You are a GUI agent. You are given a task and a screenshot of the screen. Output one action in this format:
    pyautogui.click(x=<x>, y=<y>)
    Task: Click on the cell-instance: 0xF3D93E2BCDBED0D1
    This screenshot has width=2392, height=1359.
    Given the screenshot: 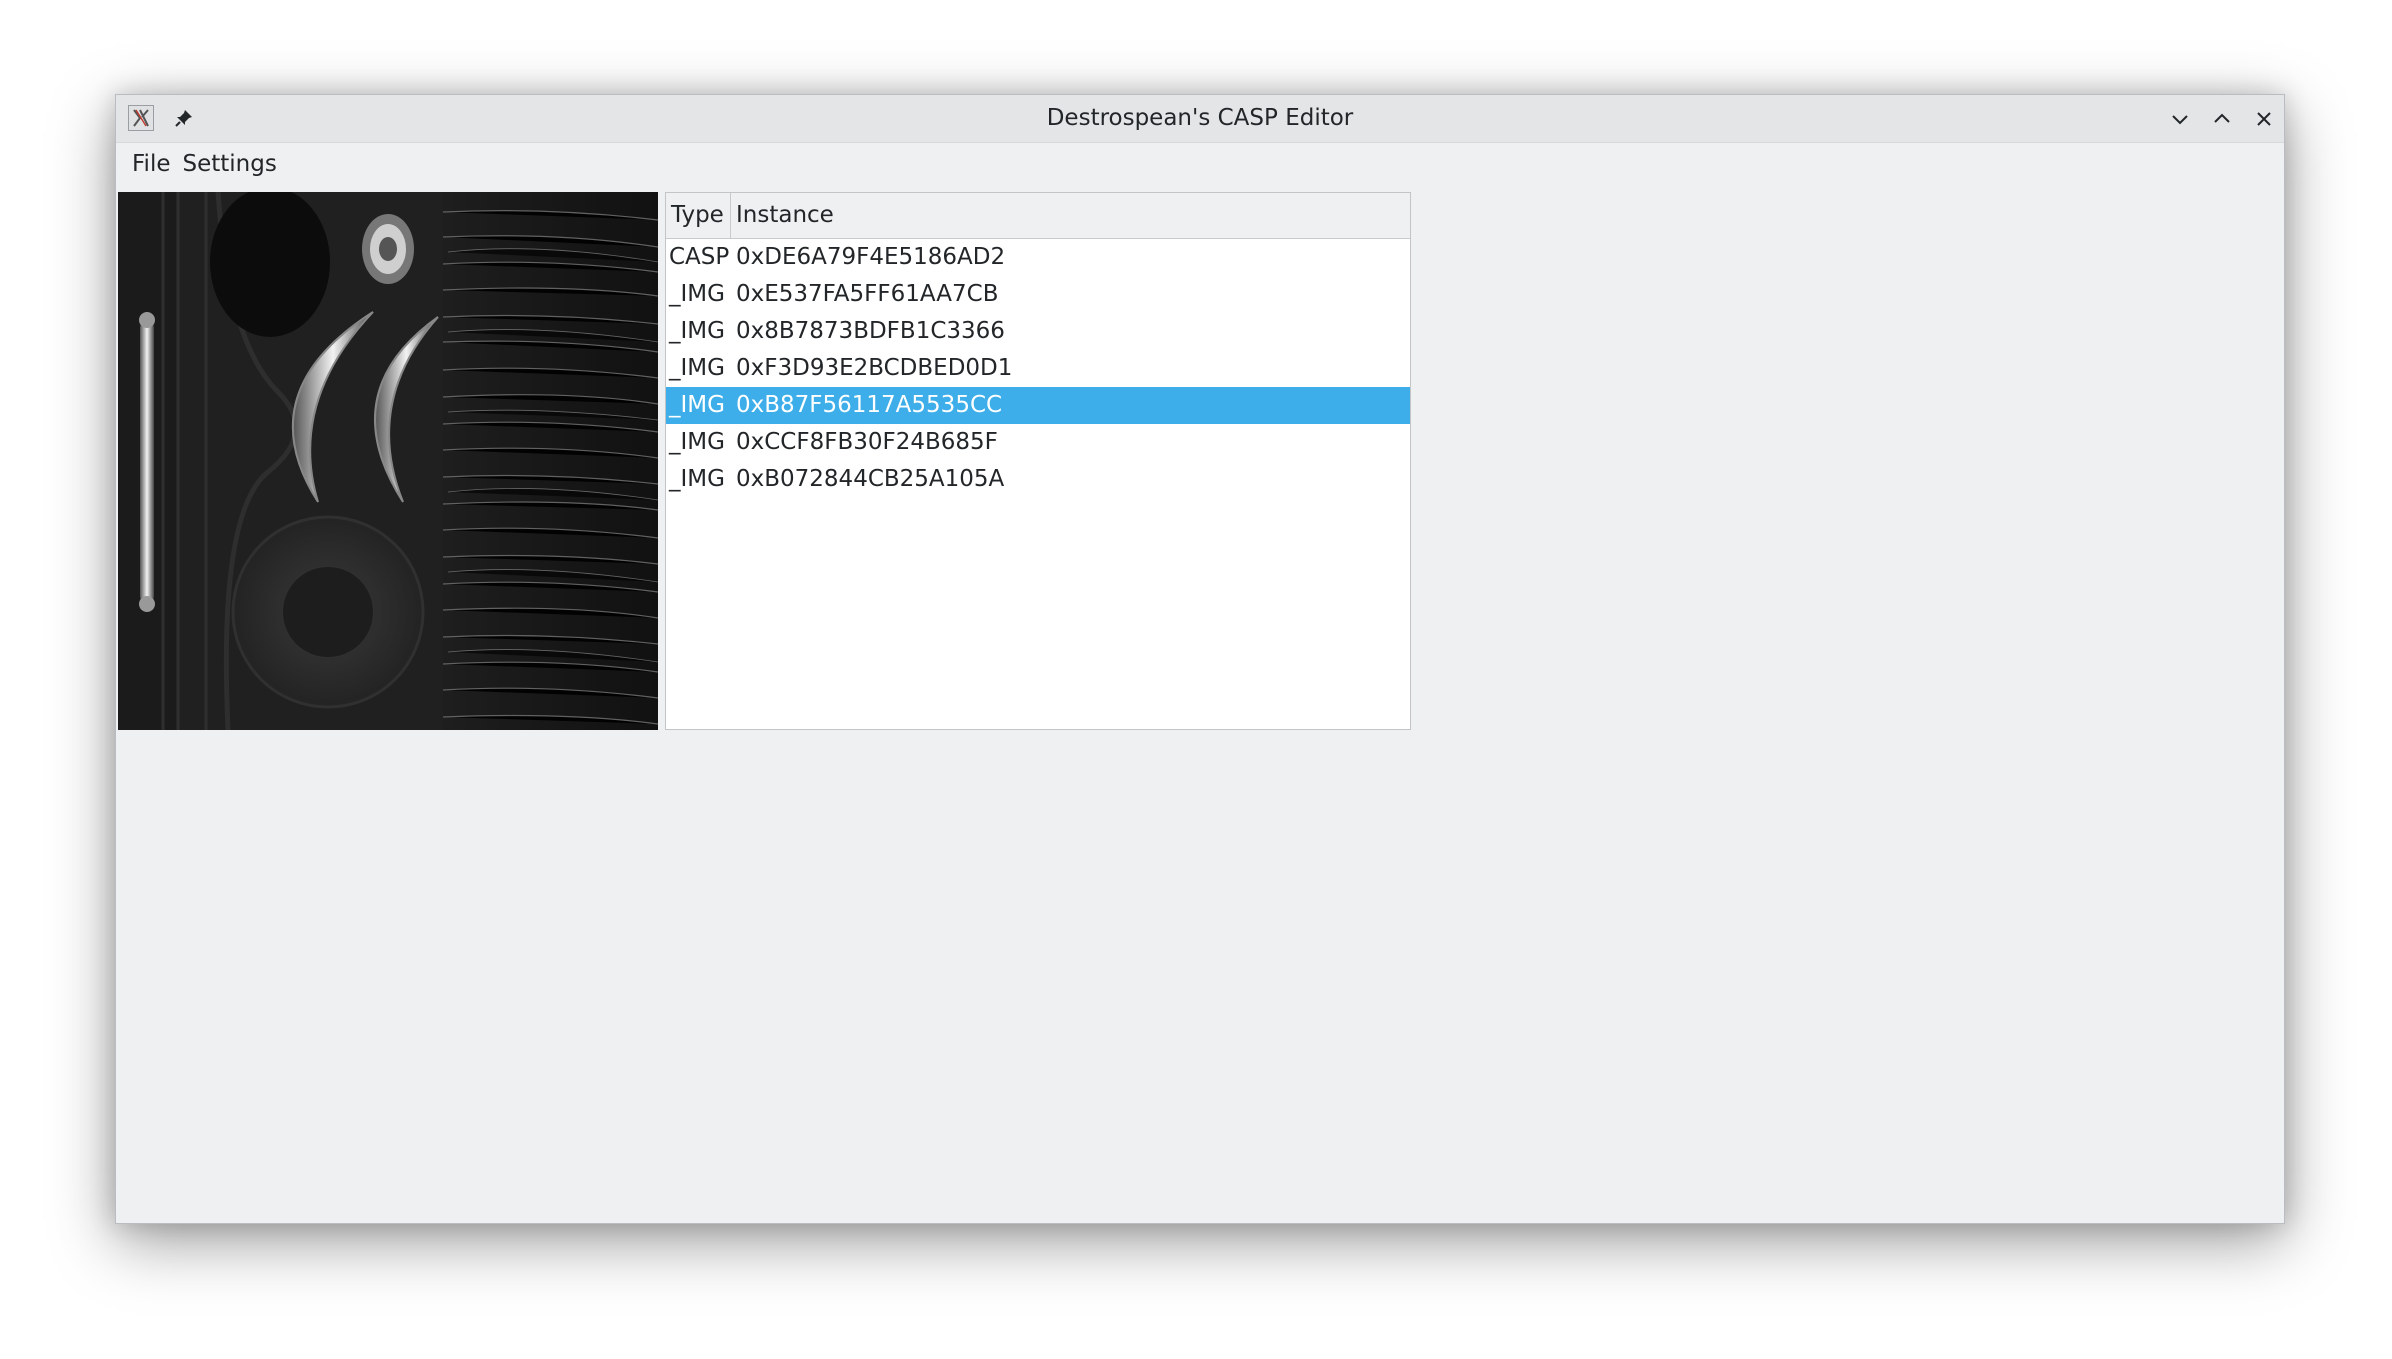 What is the action you would take?
    pyautogui.click(x=874, y=368)
    